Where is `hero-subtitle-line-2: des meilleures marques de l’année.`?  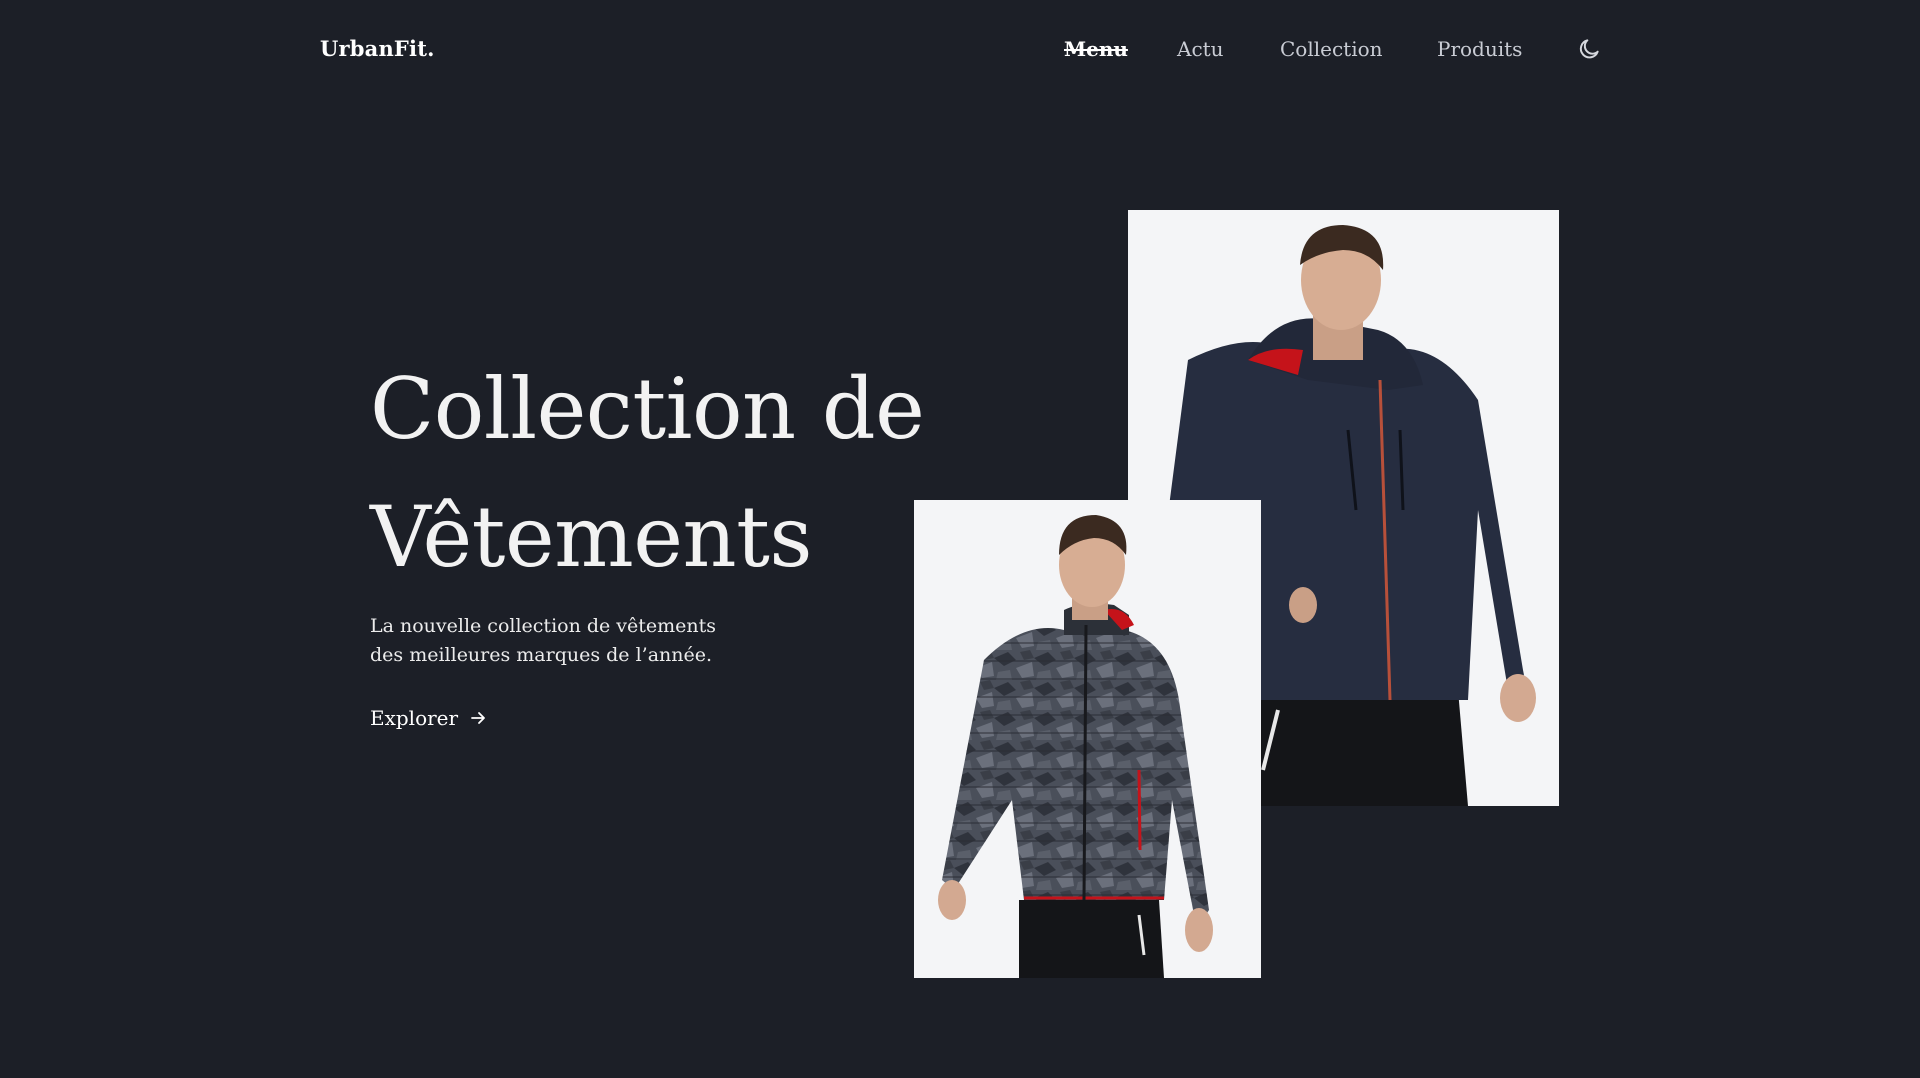 hero-subtitle-line-2: des meilleures marques de l’année. is located at coordinates (541, 655).